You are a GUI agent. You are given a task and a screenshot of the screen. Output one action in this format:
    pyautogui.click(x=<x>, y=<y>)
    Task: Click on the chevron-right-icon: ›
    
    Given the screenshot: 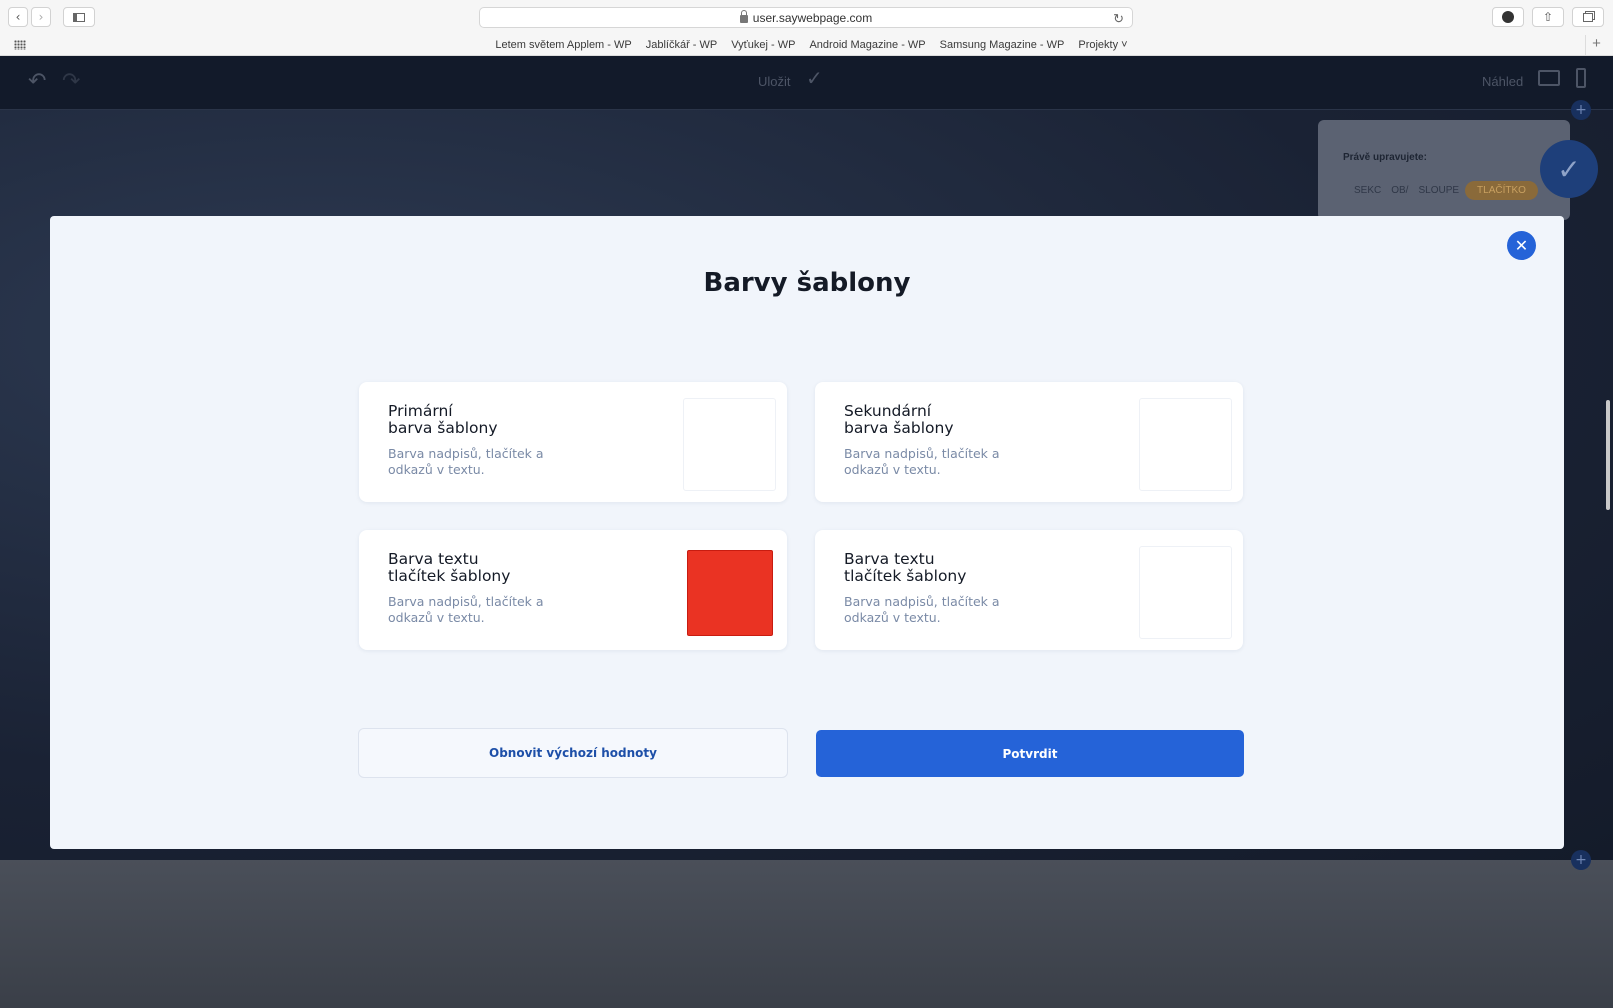 What is the action you would take?
    pyautogui.click(x=41, y=17)
    